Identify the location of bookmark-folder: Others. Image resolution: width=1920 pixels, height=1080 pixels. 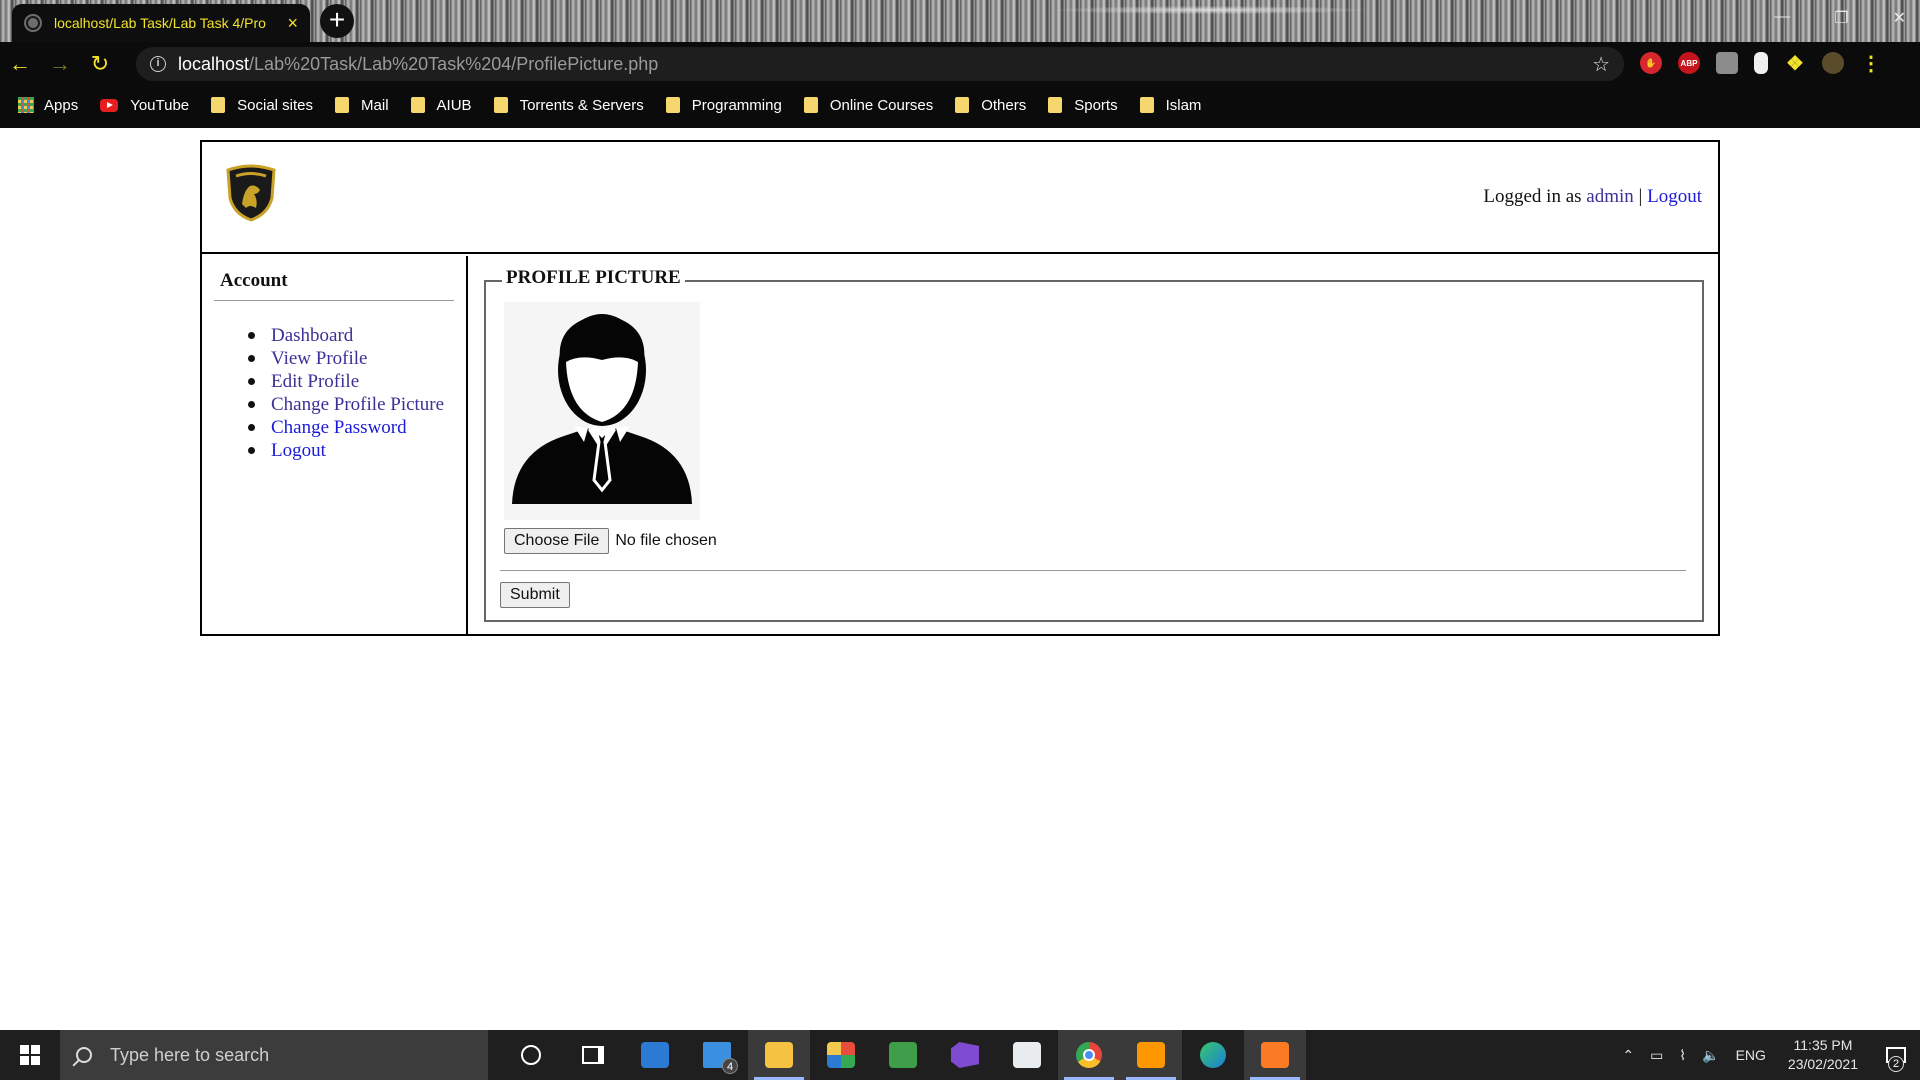
(990, 105).